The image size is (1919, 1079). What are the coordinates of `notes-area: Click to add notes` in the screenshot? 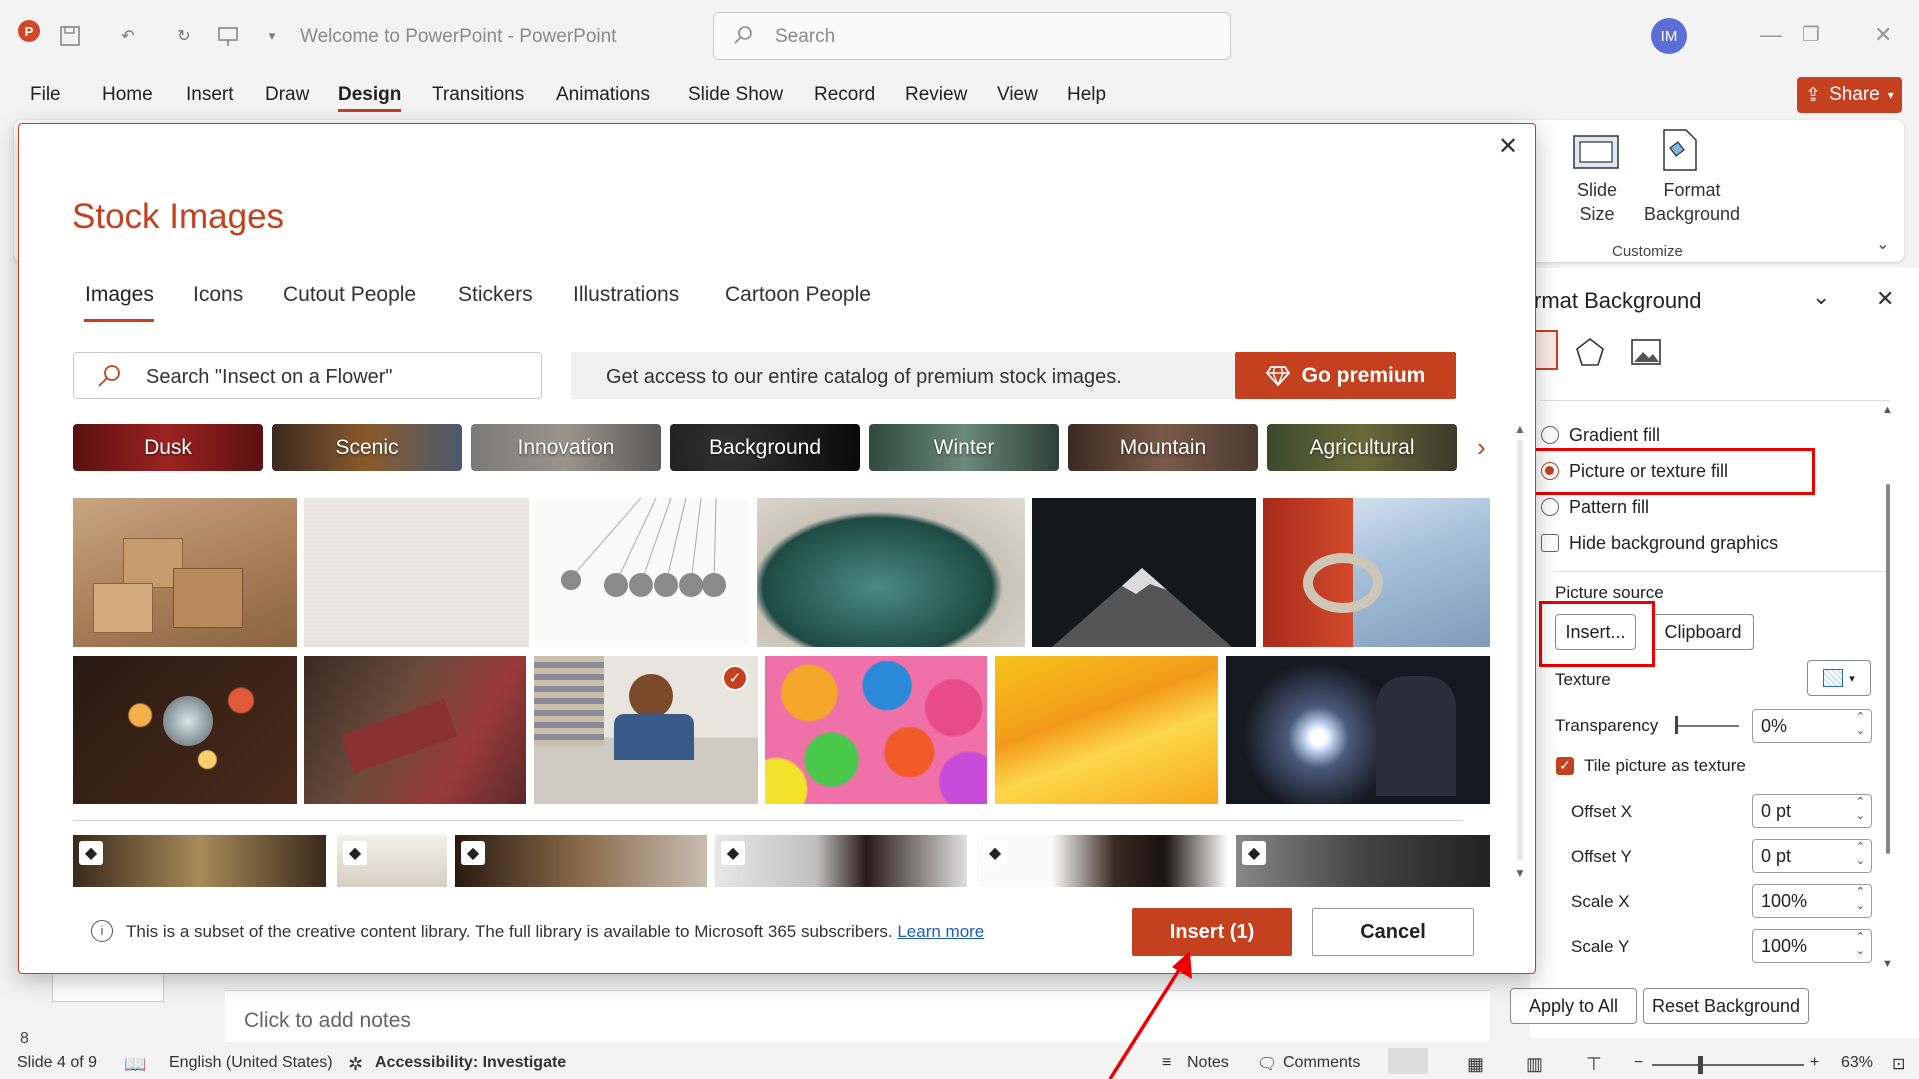 It's located at (857, 1016).